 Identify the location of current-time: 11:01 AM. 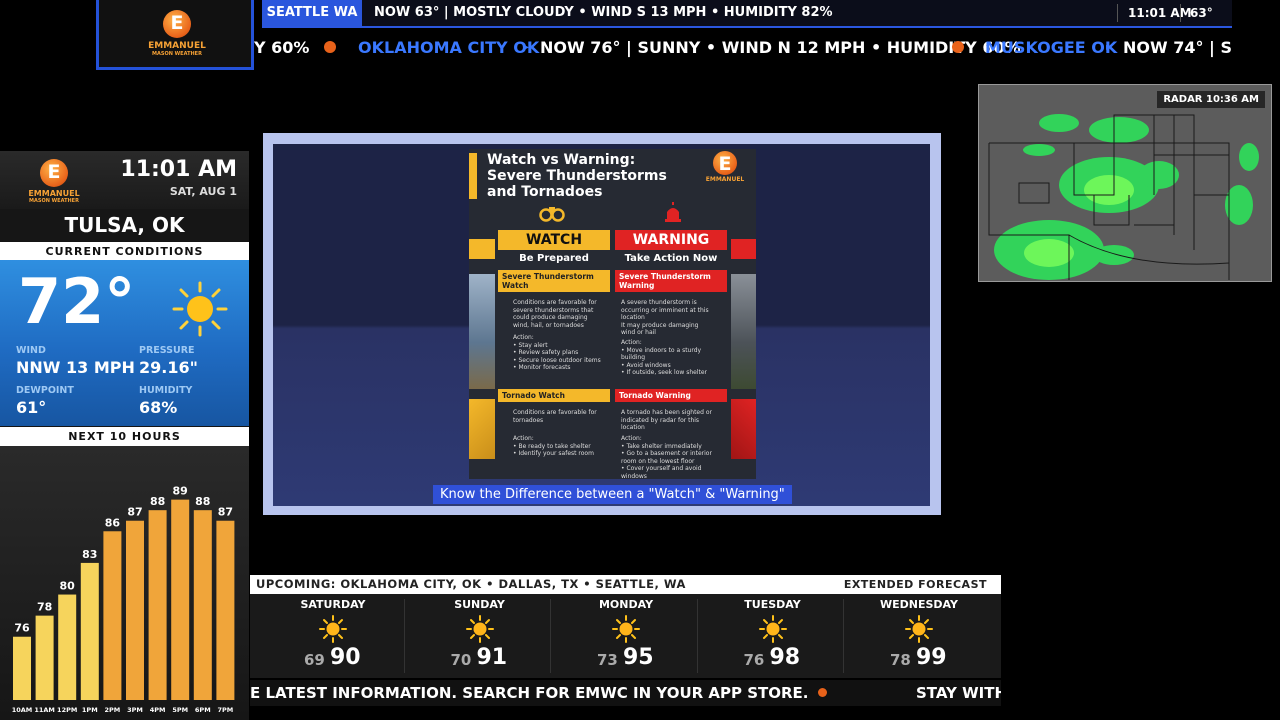
(178, 169).